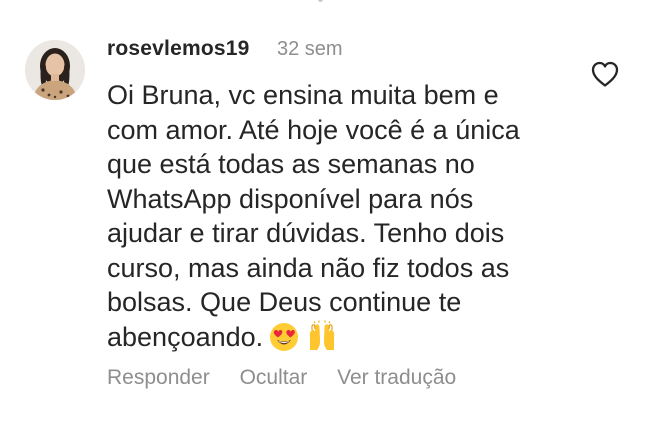 The width and height of the screenshot is (650, 422). Describe the element at coordinates (320, 1) in the screenshot. I see `scroll-indicator-dot` at that location.